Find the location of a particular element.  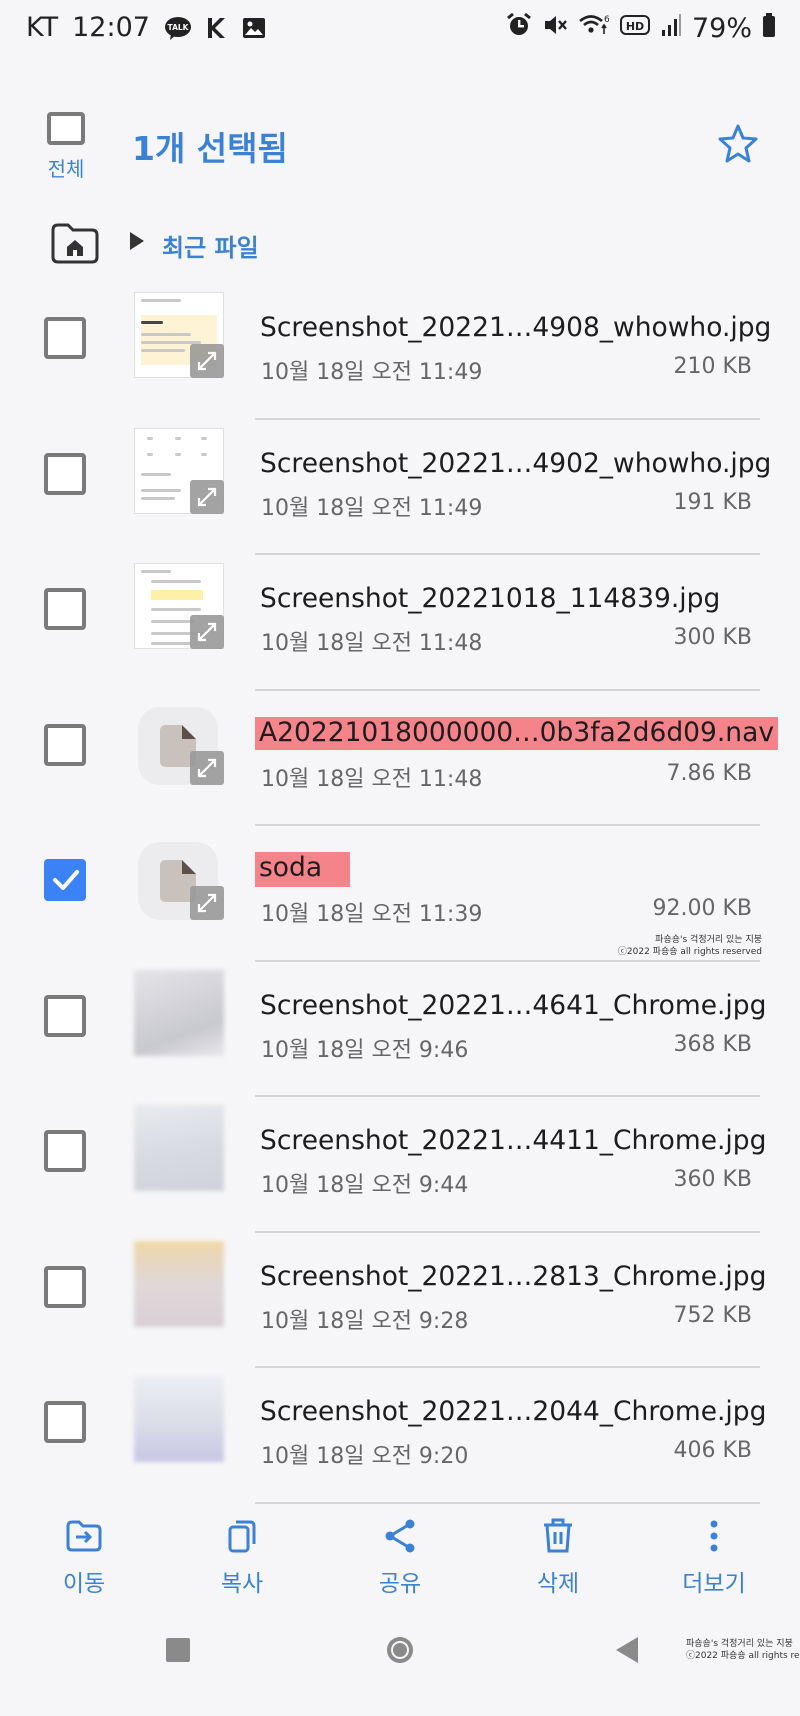

file-size: 92.00 KB is located at coordinates (702, 908).